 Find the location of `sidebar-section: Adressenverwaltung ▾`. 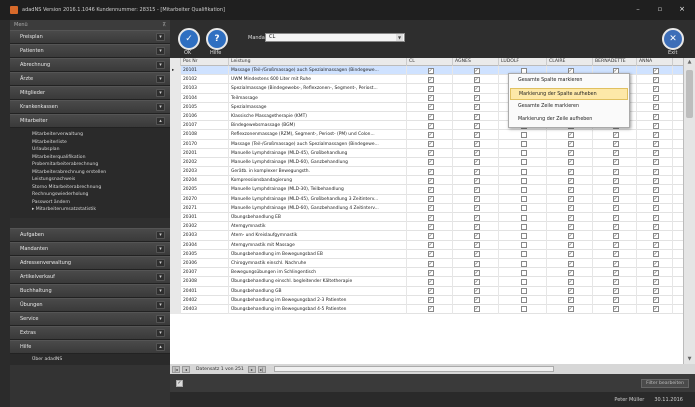

sidebar-section: Adressenverwaltung ▾ is located at coordinates (90, 262).